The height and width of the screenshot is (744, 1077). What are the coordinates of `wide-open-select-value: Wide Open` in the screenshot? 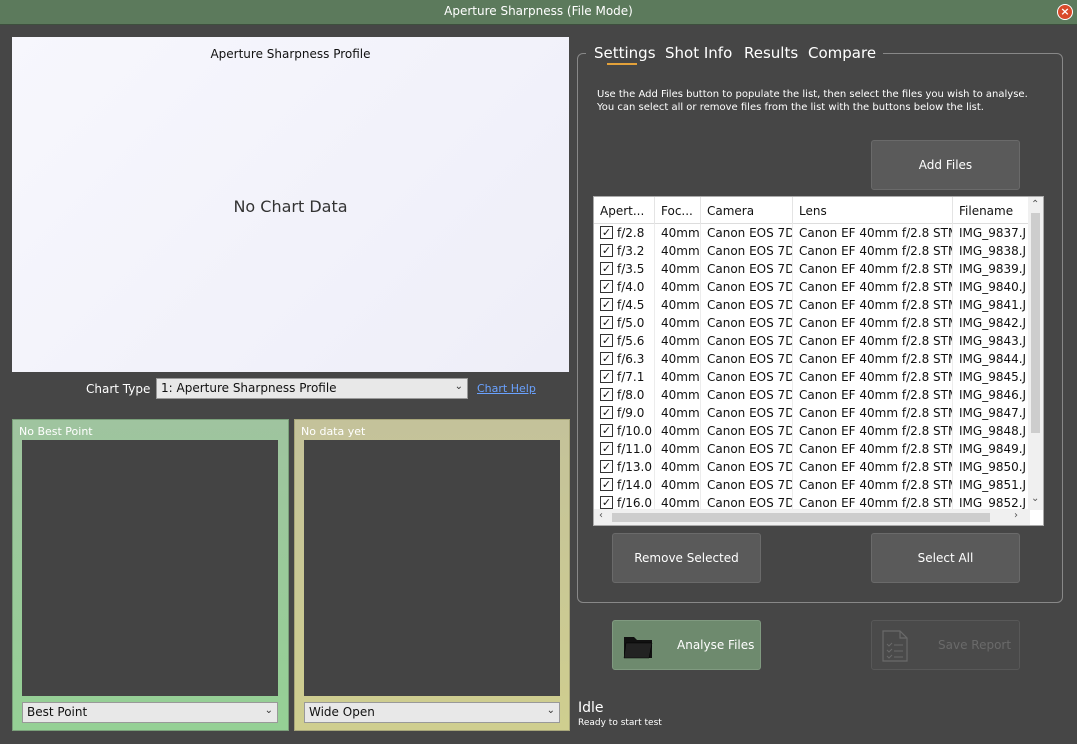 It's located at (342, 712).